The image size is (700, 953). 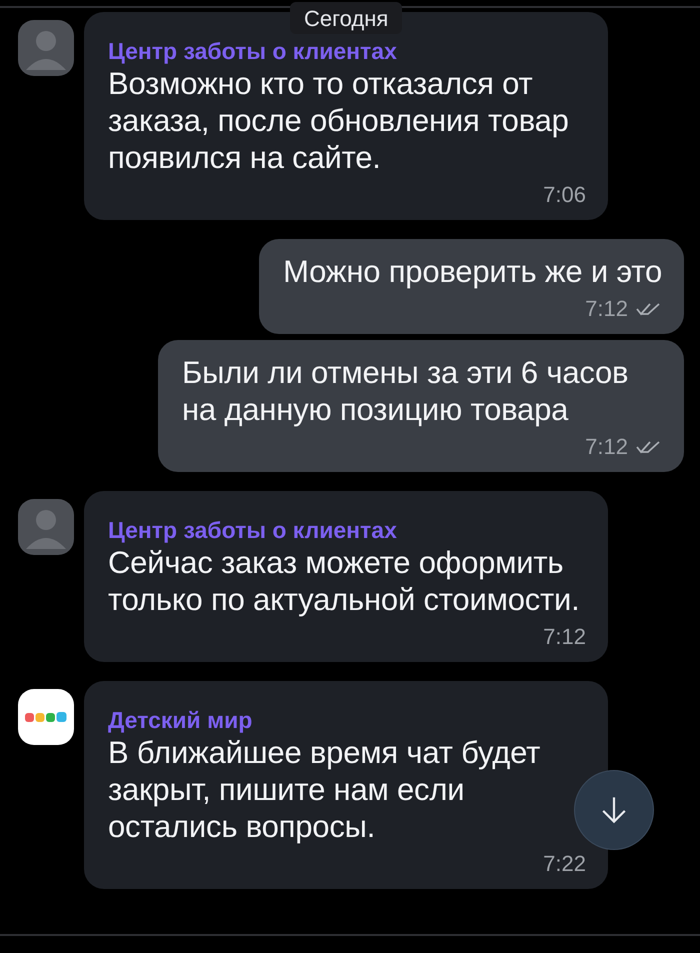 I want to click on message-bubble: Можно проверить же и это 7:12, so click(x=471, y=286).